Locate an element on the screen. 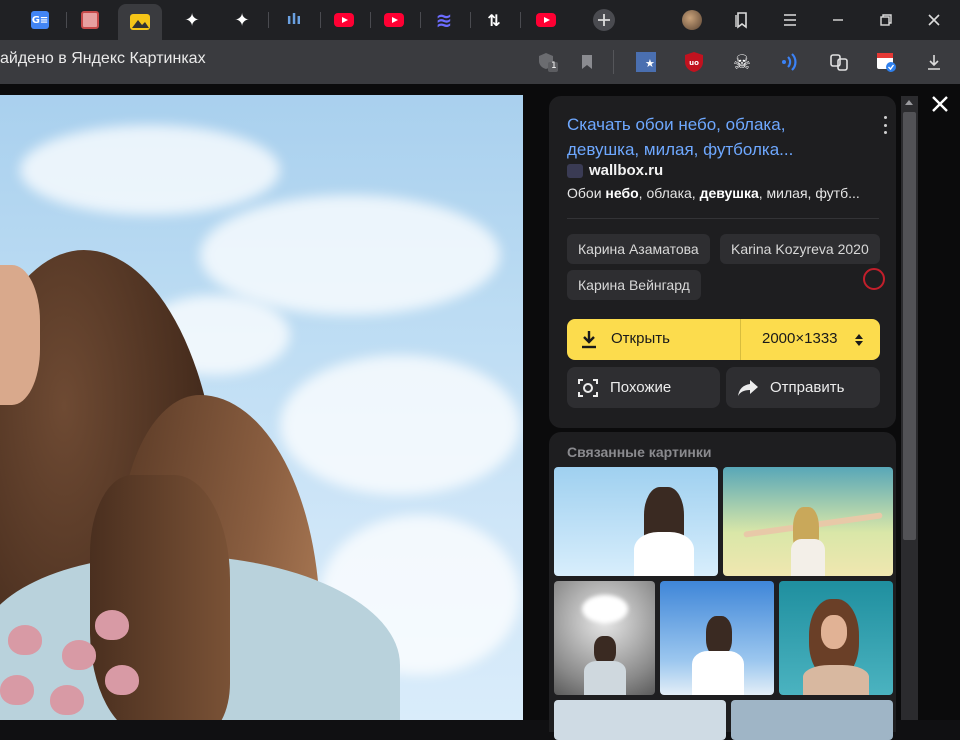 The width and height of the screenshot is (960, 740). calendar-icon is located at coordinates (886, 62).